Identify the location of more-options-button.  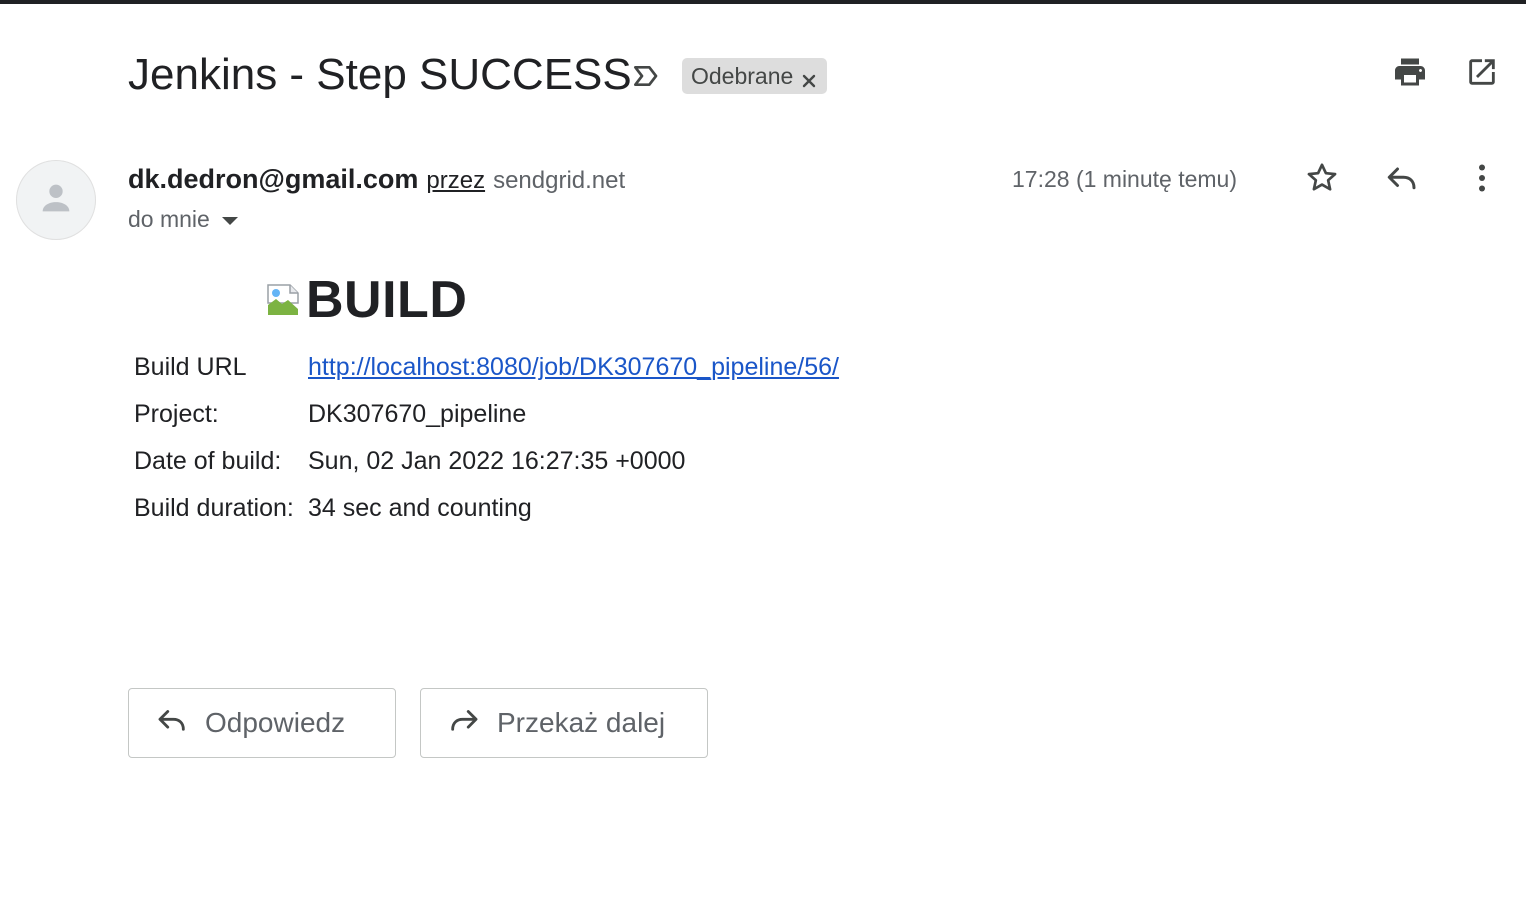
(1482, 180).